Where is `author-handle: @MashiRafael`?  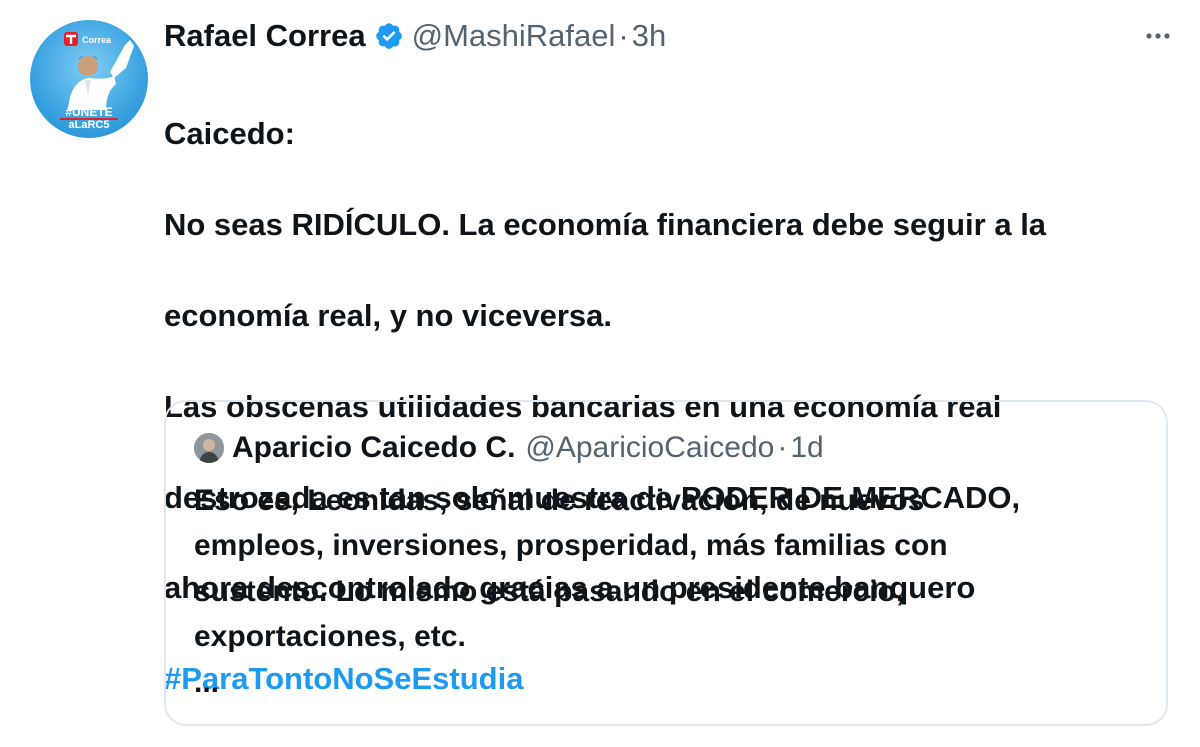 author-handle: @MashiRafael is located at coordinates (514, 36).